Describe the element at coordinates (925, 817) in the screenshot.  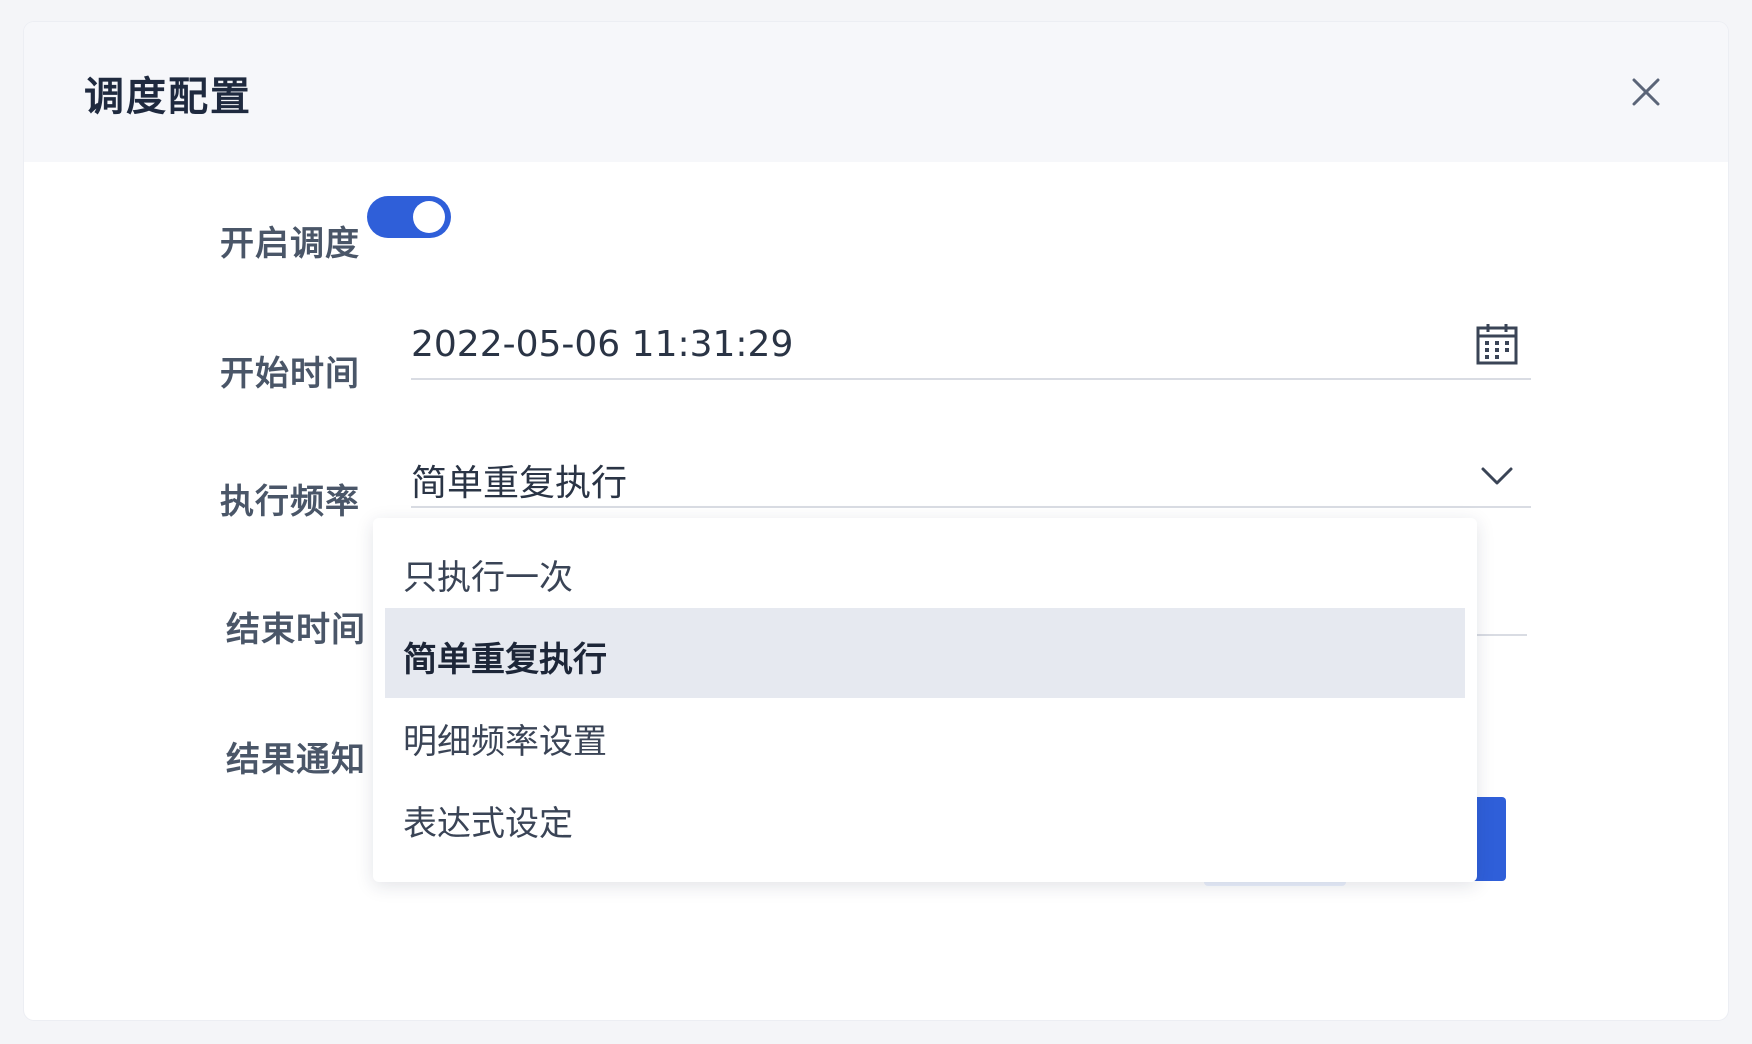
I see `dropdown-option-expression: 表达式设定` at that location.